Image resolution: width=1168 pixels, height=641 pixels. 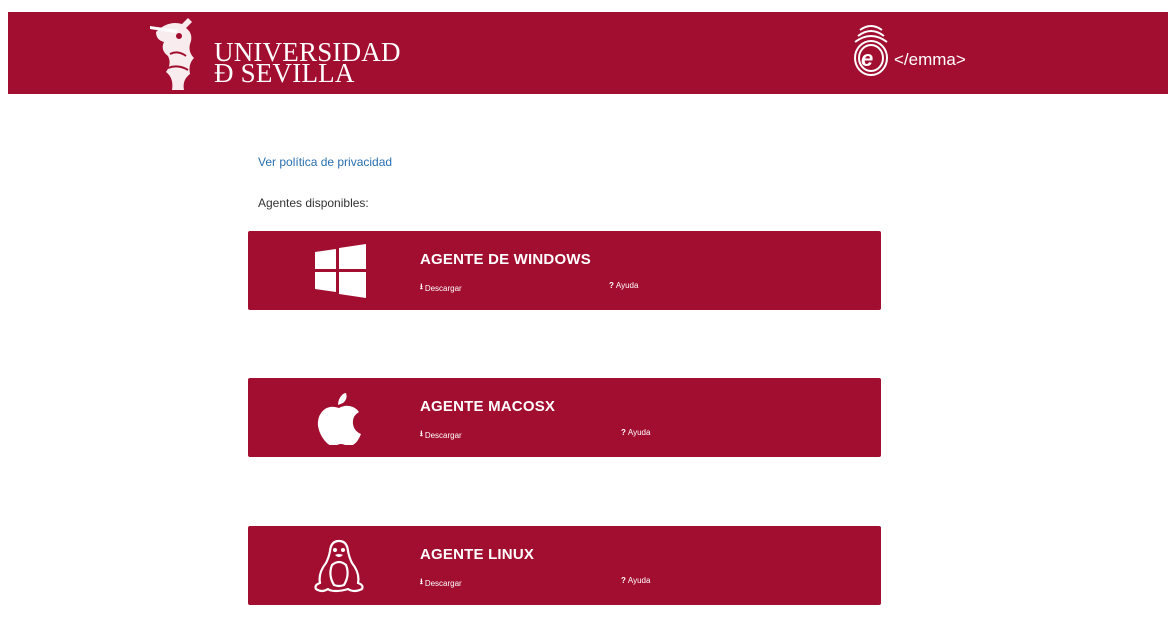 What do you see at coordinates (564, 565) in the screenshot?
I see `agent-card-linux: AGENTE LINUX ⭳ Descargar ? Ayuda` at bounding box center [564, 565].